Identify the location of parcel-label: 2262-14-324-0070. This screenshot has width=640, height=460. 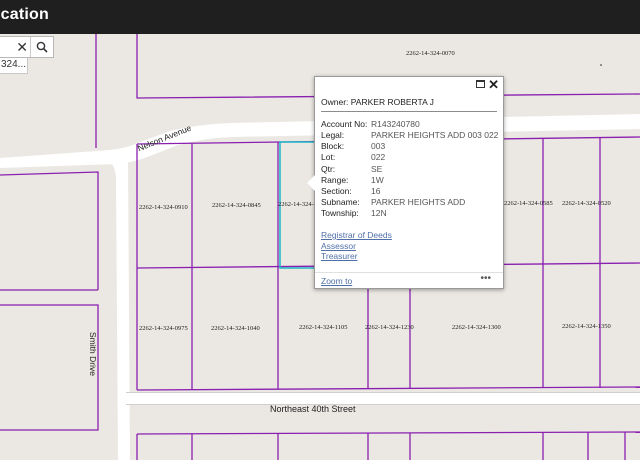
(430, 53).